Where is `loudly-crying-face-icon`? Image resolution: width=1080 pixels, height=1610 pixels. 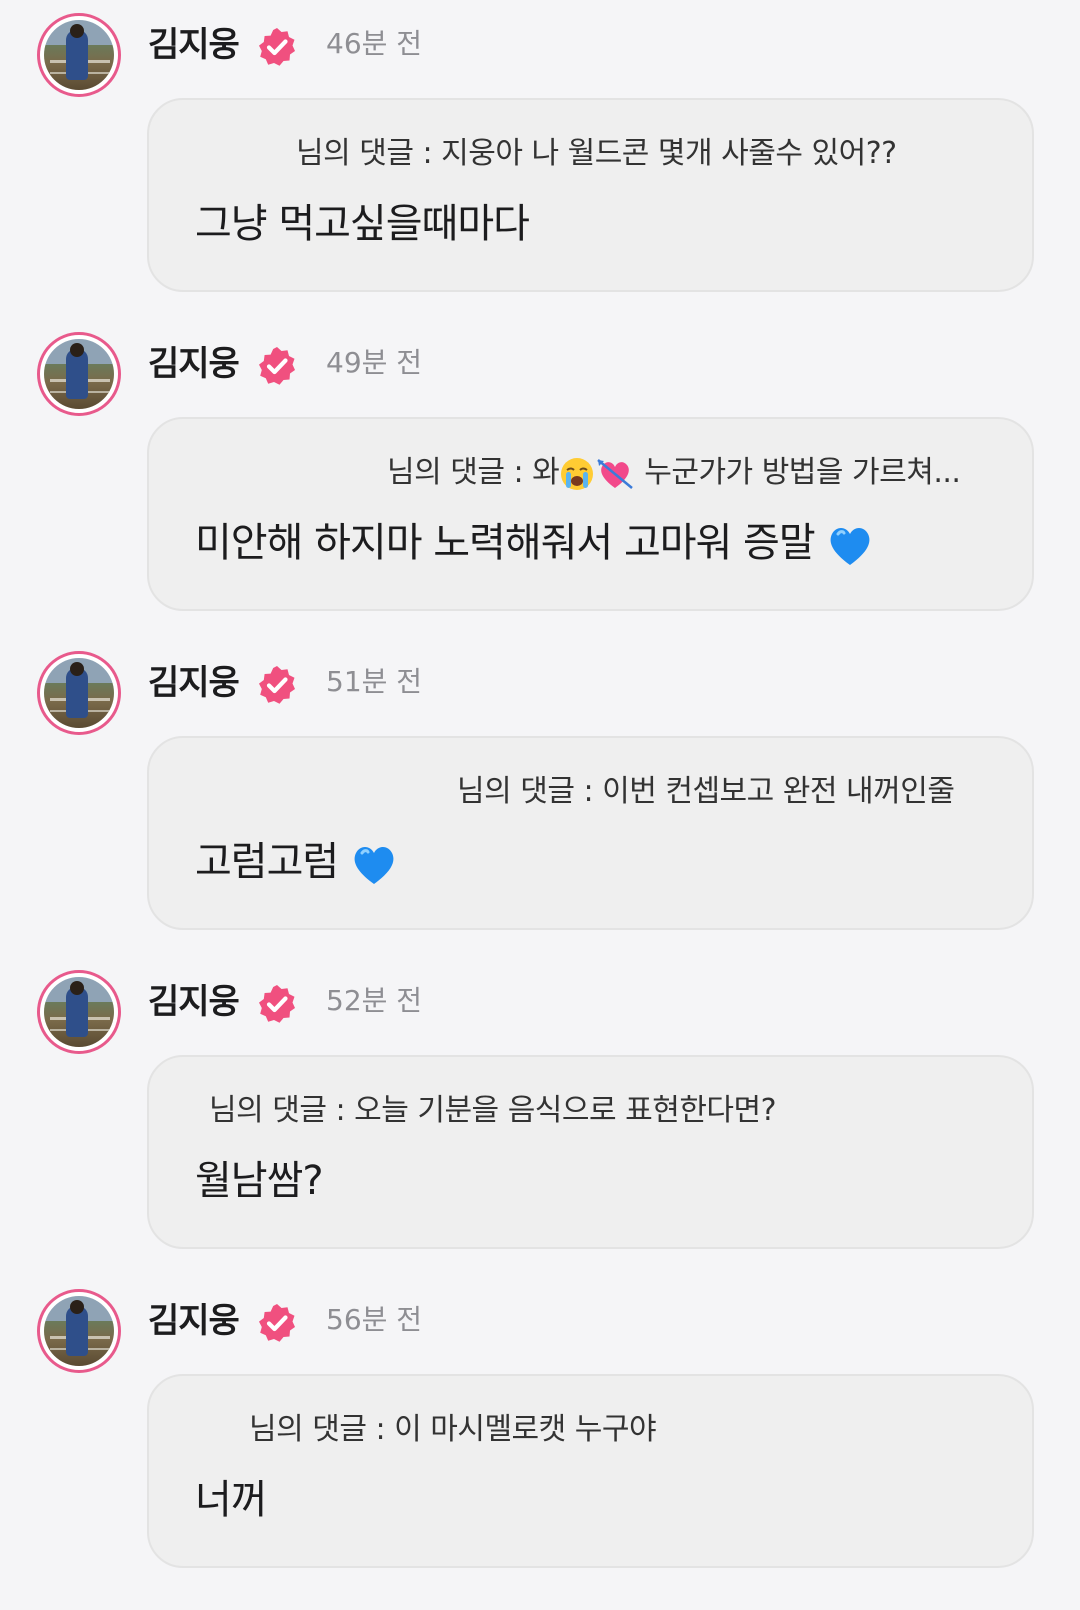 loudly-crying-face-icon is located at coordinates (577, 473).